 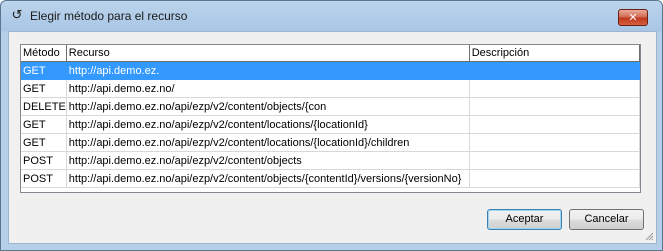 I want to click on table-header-row: Método Recurso Descripción, so click(x=331, y=53).